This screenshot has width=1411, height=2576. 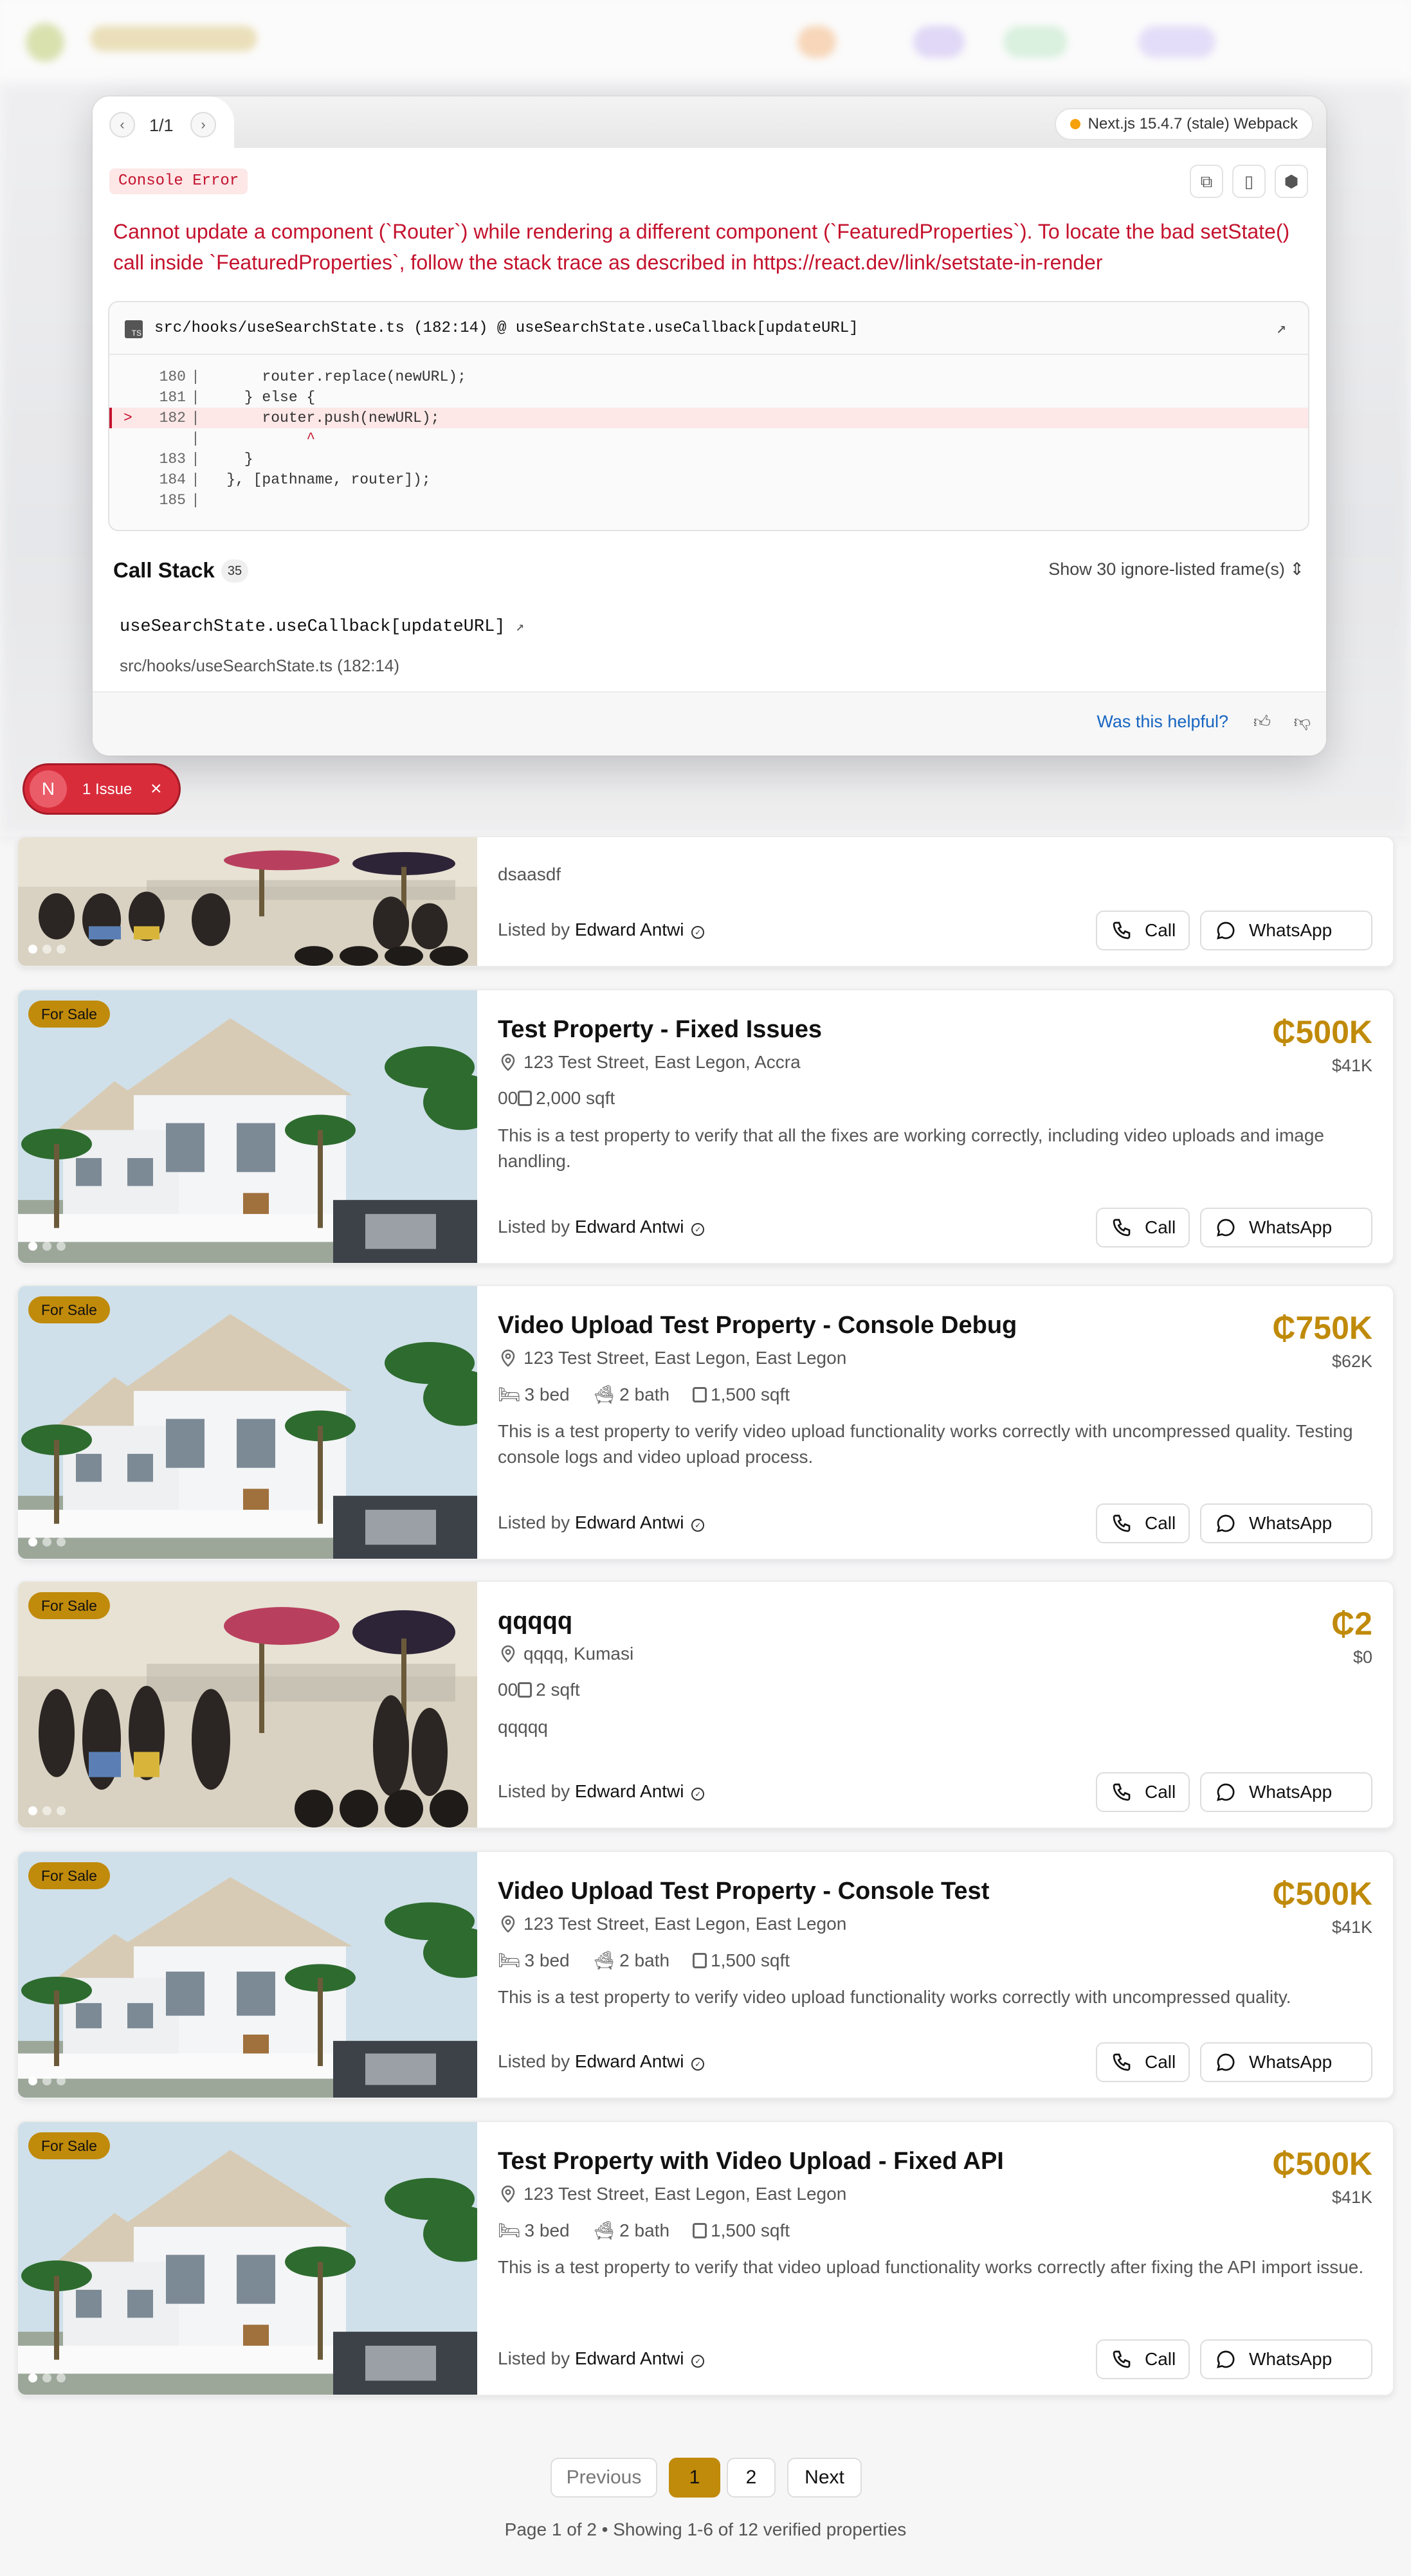 What do you see at coordinates (1262, 722) in the screenshot?
I see `thumbs-up-icon: 👍︎` at bounding box center [1262, 722].